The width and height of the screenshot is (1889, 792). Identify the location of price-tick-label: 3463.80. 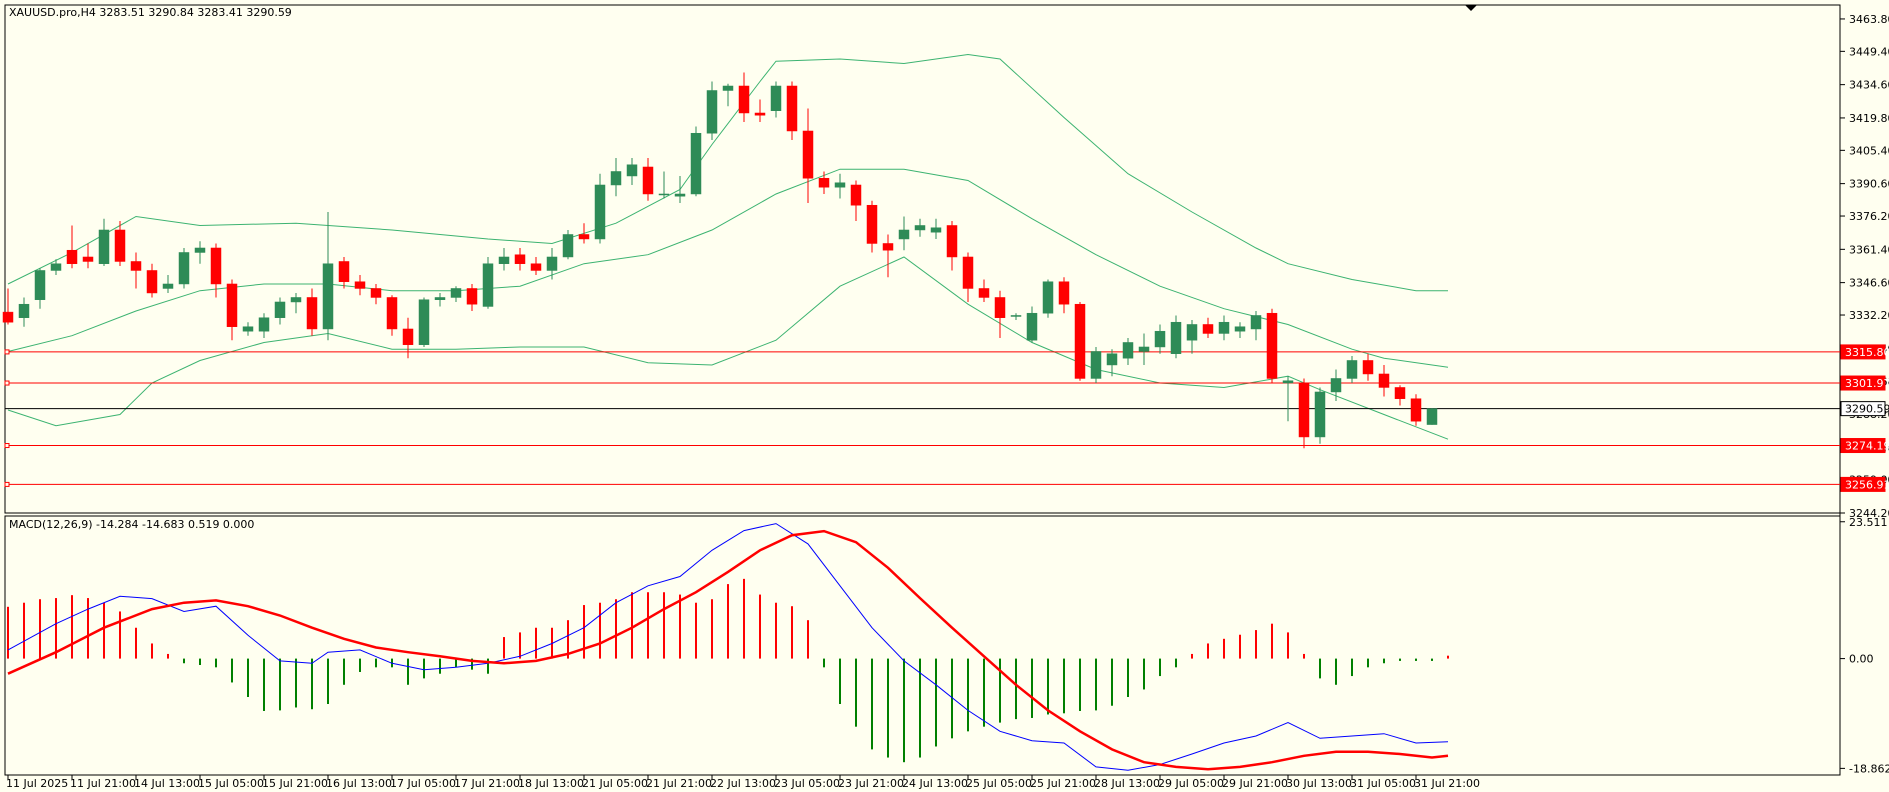
(1869, 19).